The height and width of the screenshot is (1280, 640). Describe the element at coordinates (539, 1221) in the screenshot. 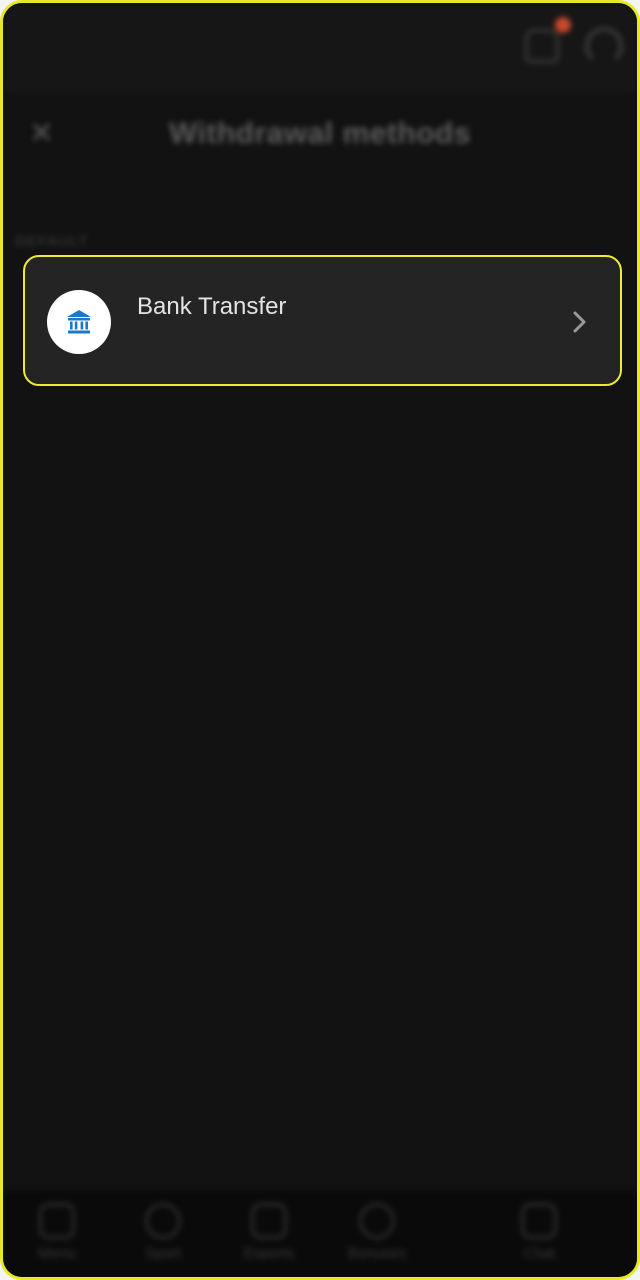

I see `chat-icon` at that location.